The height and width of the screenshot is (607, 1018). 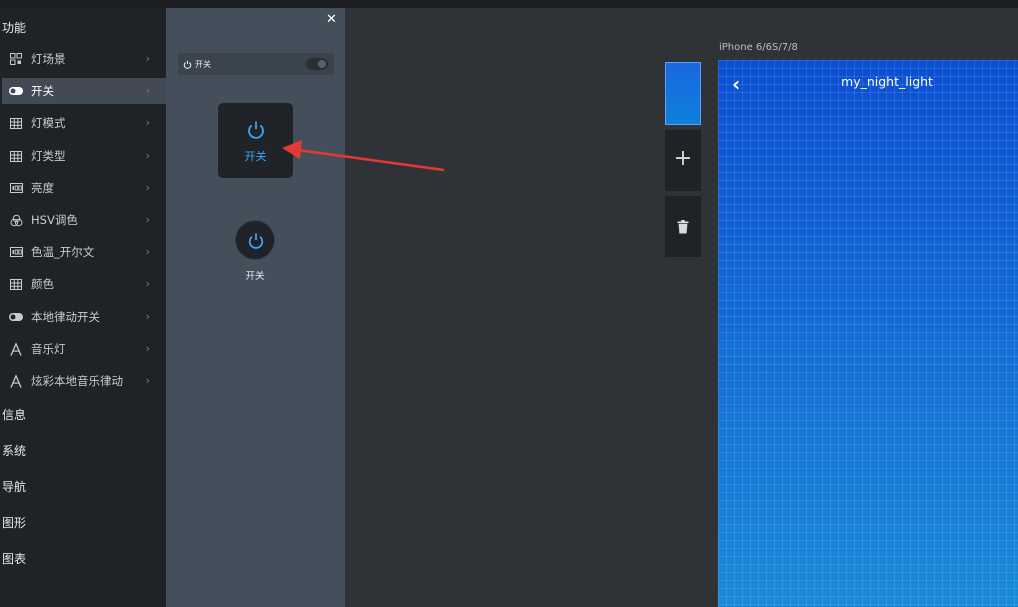 I want to click on switch-card-label: 开关, so click(x=255, y=156).